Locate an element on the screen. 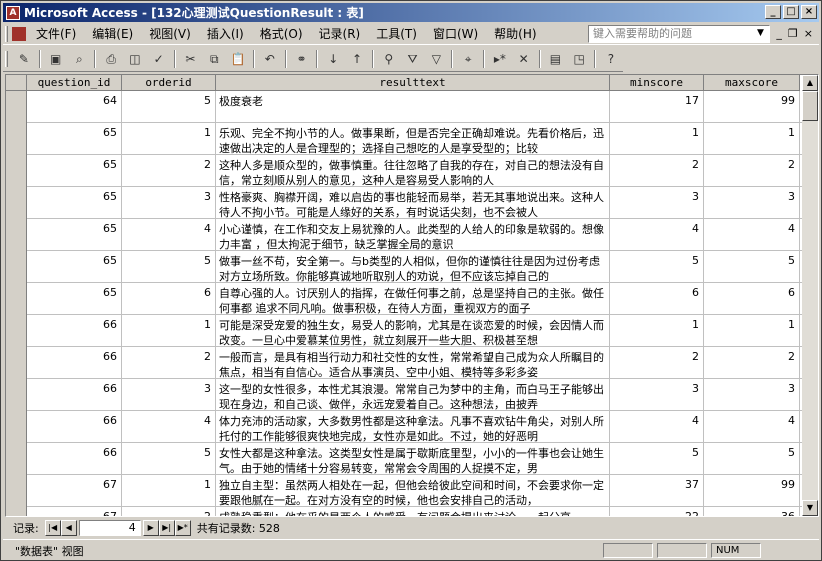  menu-edit: 编辑(E) is located at coordinates (112, 33).